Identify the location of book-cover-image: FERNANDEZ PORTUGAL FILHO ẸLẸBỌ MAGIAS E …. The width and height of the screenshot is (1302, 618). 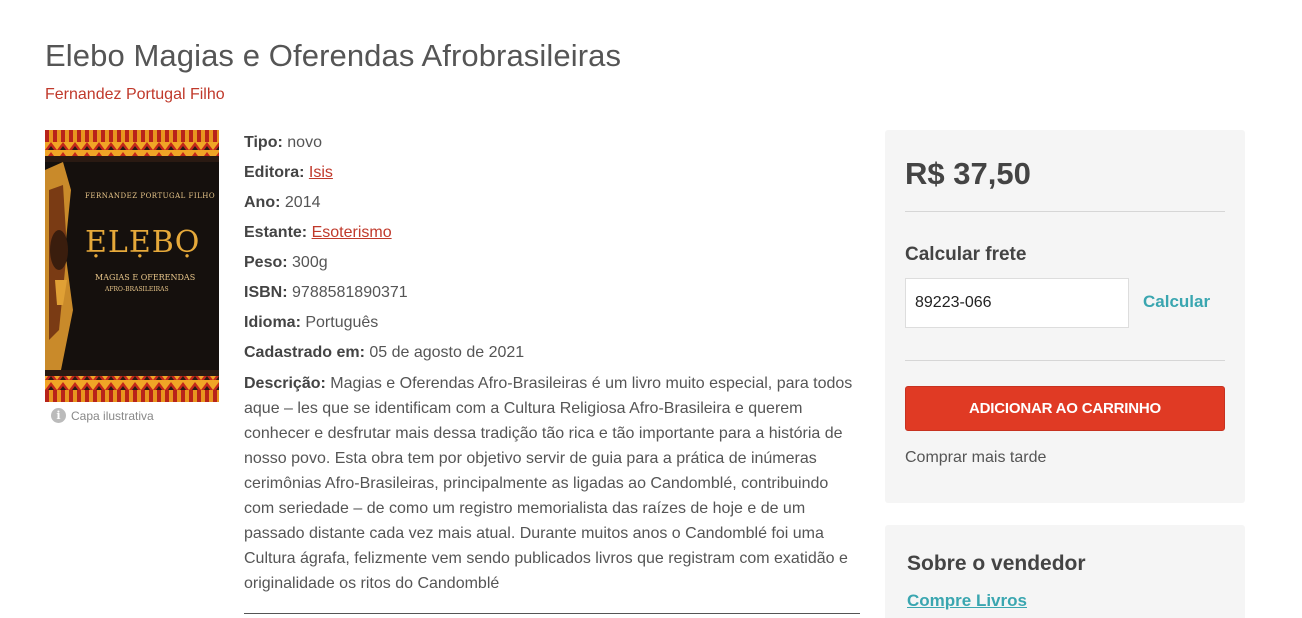
(132, 266).